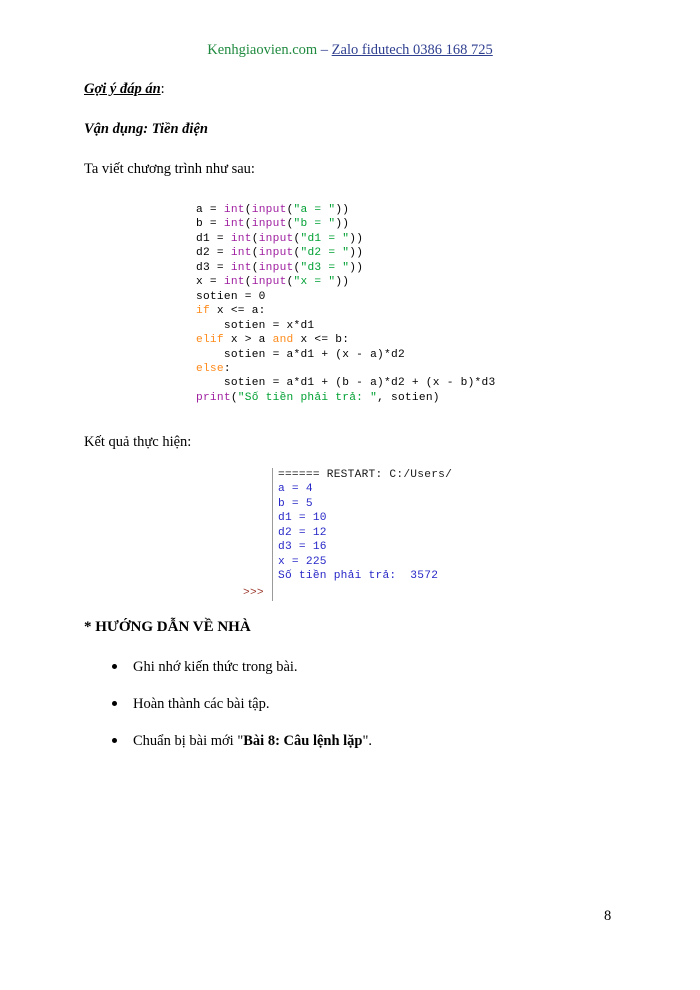 This screenshot has height=990, width=700. I want to click on zalo-contact-link: Zalo fidutech 0386 168 725, so click(412, 50).